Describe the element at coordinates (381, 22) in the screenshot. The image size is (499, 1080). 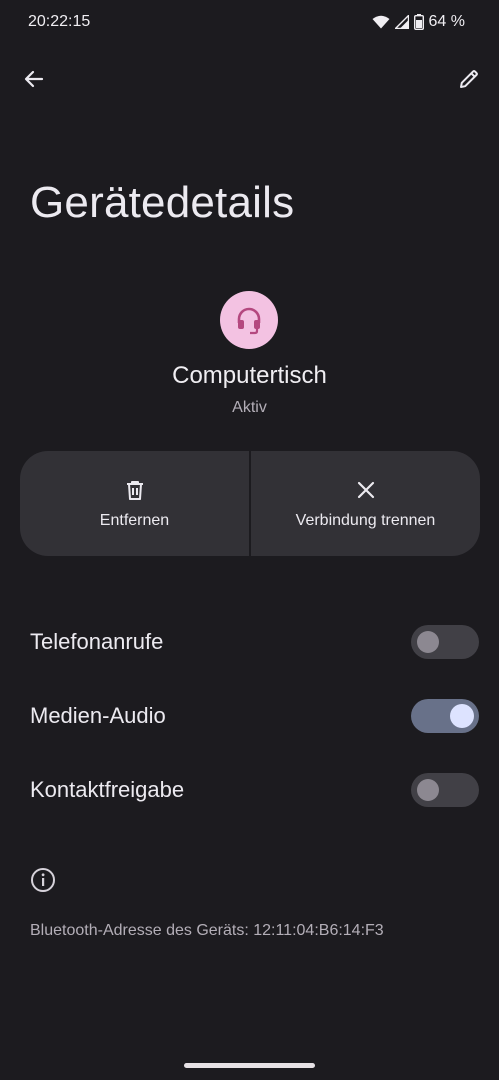
I see `wifi-icon` at that location.